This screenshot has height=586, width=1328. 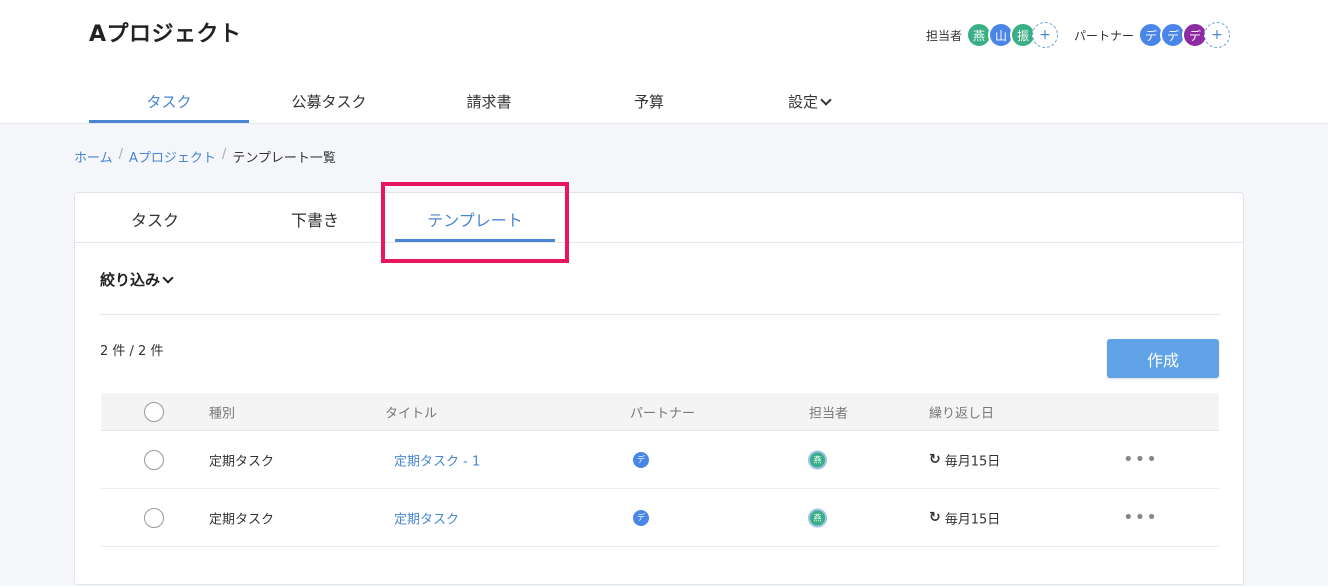 What do you see at coordinates (93, 156) in the screenshot?
I see `breadcrumb-home-link: ホーム` at bounding box center [93, 156].